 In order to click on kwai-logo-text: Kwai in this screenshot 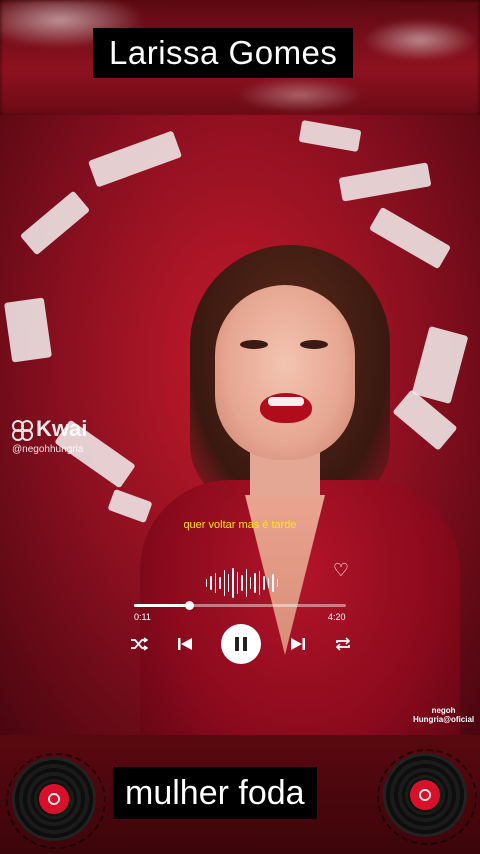, I will do `click(62, 428)`.